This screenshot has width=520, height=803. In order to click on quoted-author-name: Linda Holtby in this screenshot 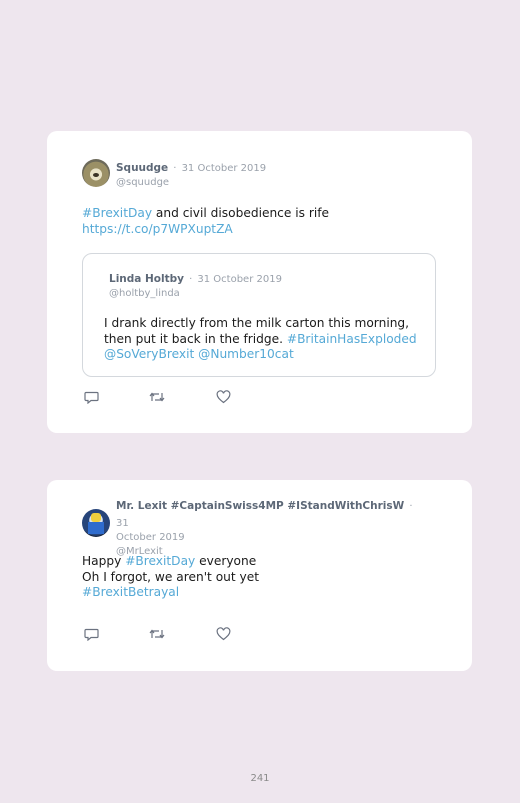, I will do `click(146, 279)`.